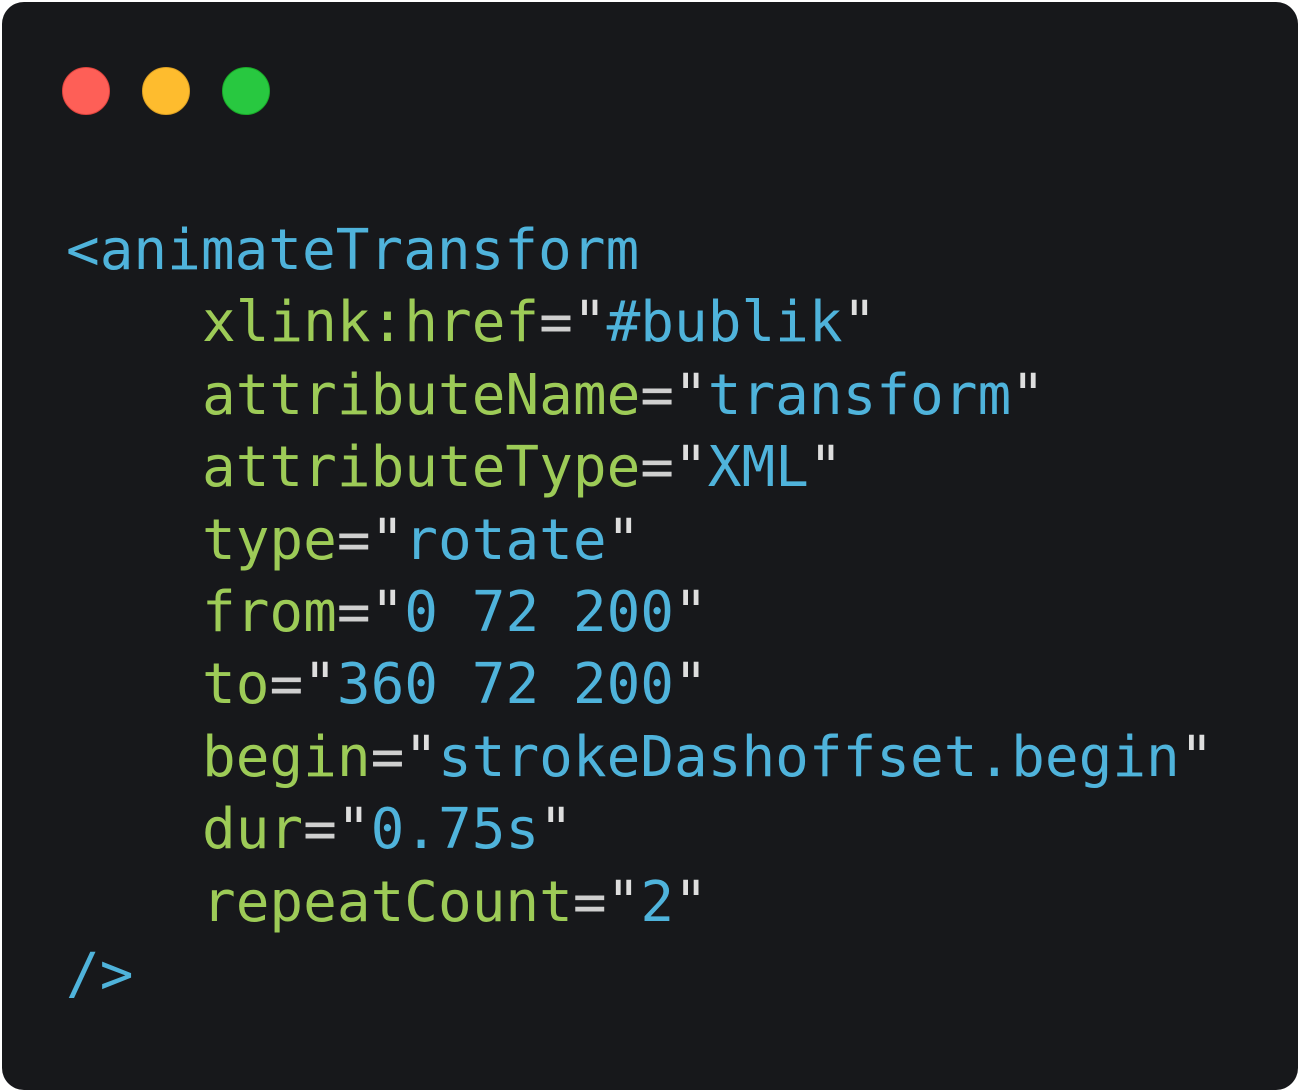 The width and height of the screenshot is (1300, 1092). Describe the element at coordinates (236, 685) in the screenshot. I see `attribute-name: to` at that location.